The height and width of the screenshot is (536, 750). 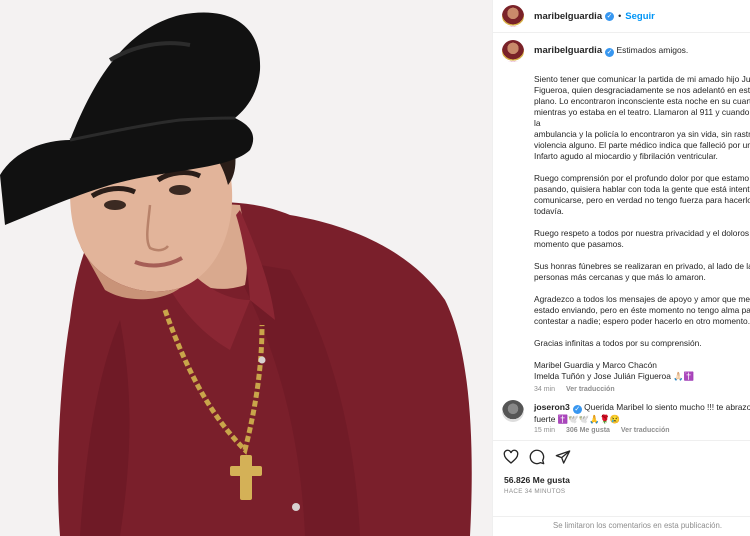 I want to click on post-header: maribelguardia ✓ • Seguir, so click(x=621, y=16).